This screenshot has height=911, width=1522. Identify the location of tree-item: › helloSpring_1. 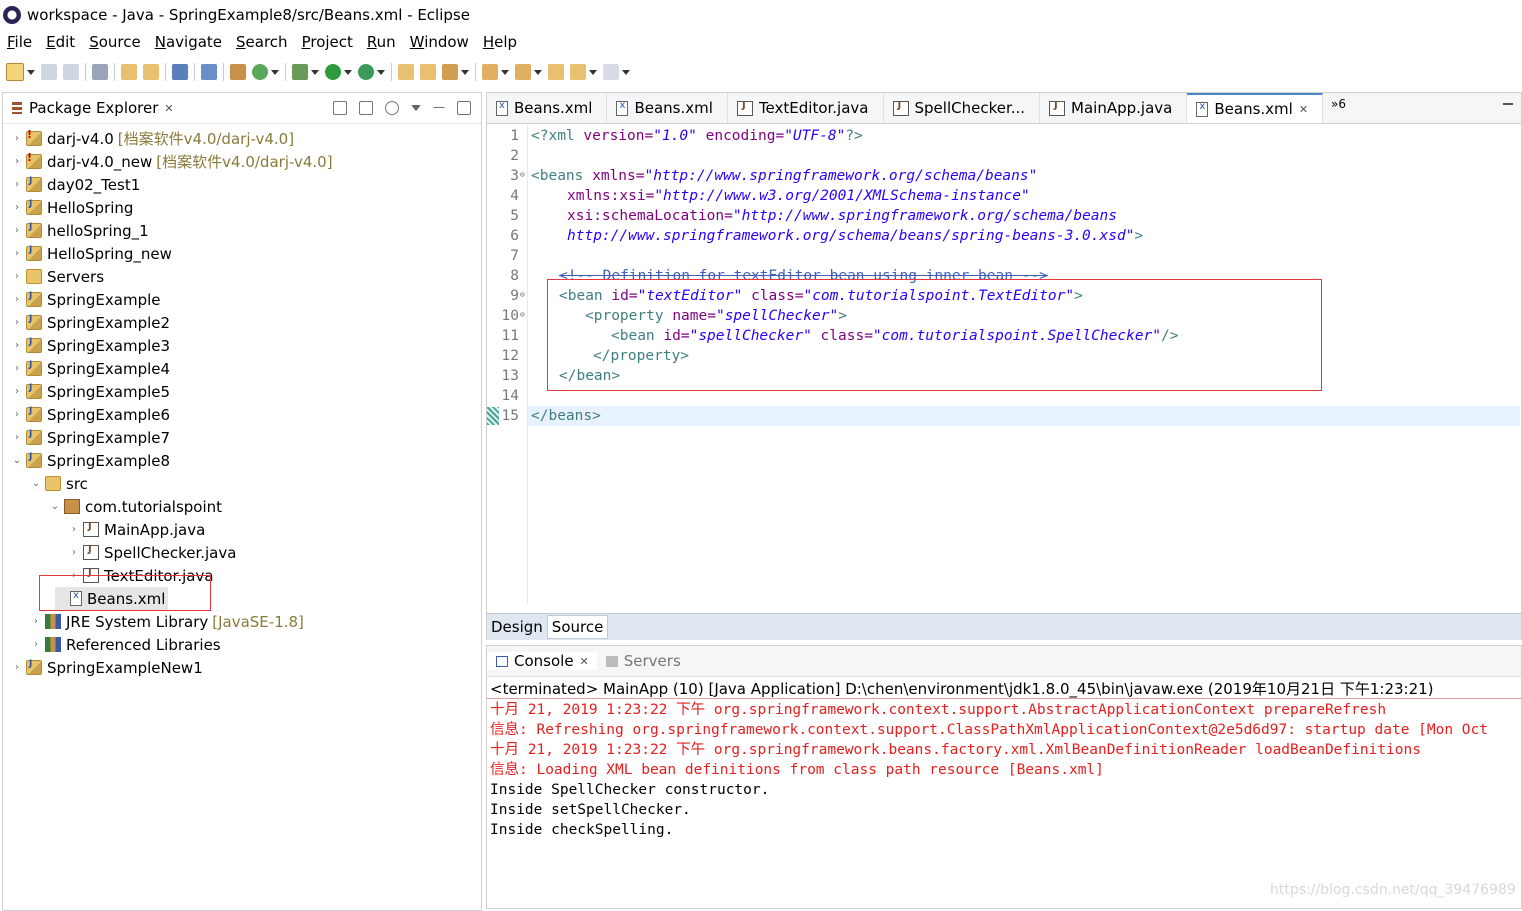
(80, 230).